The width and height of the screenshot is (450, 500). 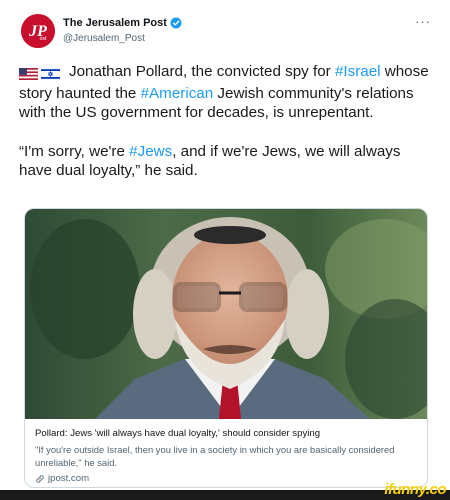 I want to click on tweet-text-segment: “I'm sorry, we're, so click(x=74, y=151).